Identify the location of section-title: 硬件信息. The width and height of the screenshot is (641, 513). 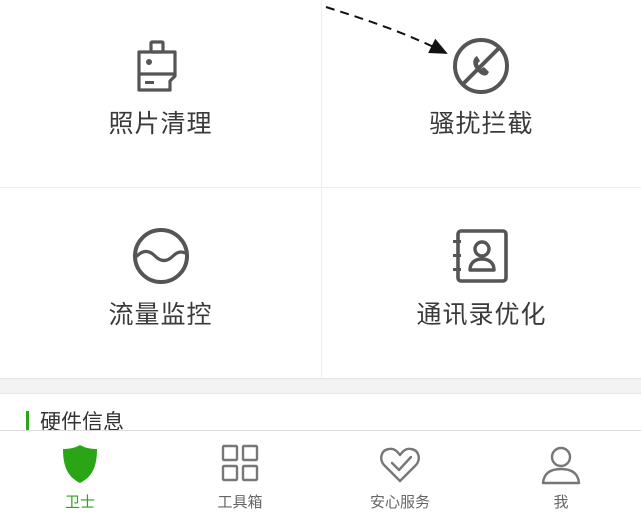
(82, 420).